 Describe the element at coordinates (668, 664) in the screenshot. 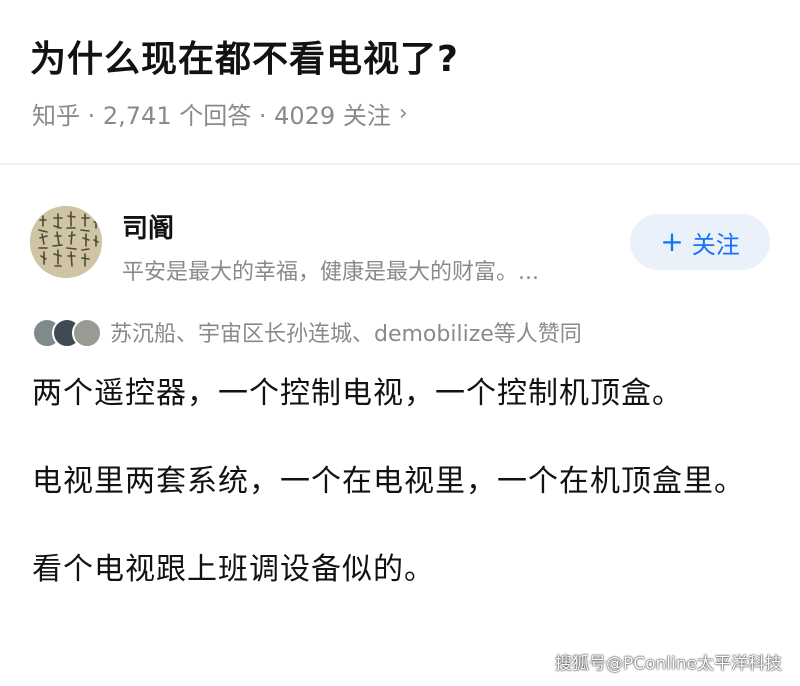

I see `watermark: 搜狐号@PConline太平洋科技` at that location.